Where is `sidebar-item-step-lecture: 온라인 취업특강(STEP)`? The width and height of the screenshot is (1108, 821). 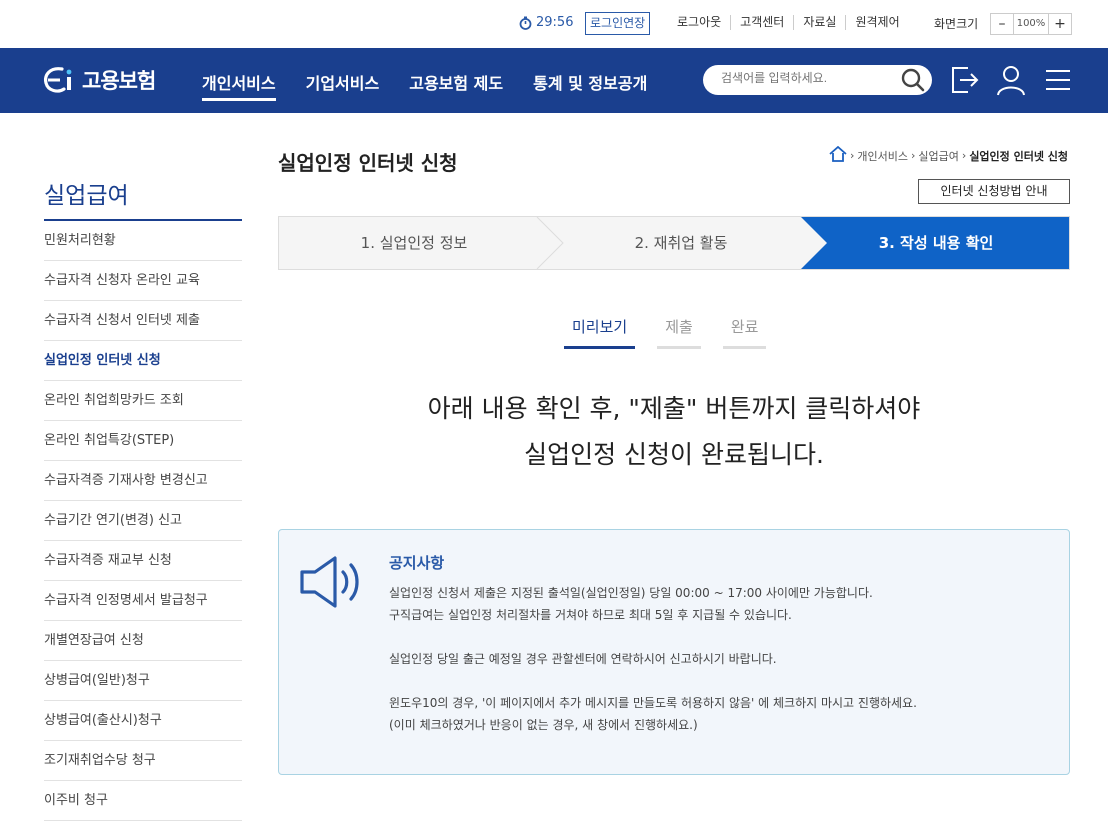
sidebar-item-step-lecture: 온라인 취업특강(STEP) is located at coordinates (143, 441).